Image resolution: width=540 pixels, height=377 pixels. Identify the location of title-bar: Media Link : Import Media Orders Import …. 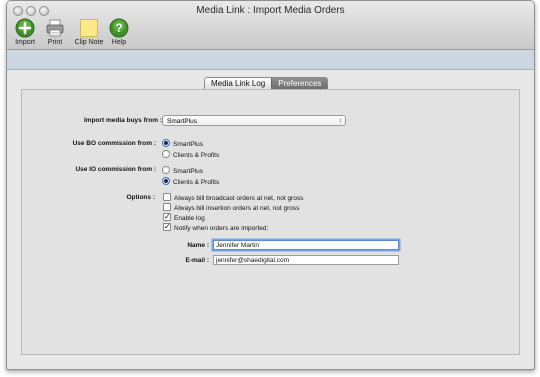
(270, 25).